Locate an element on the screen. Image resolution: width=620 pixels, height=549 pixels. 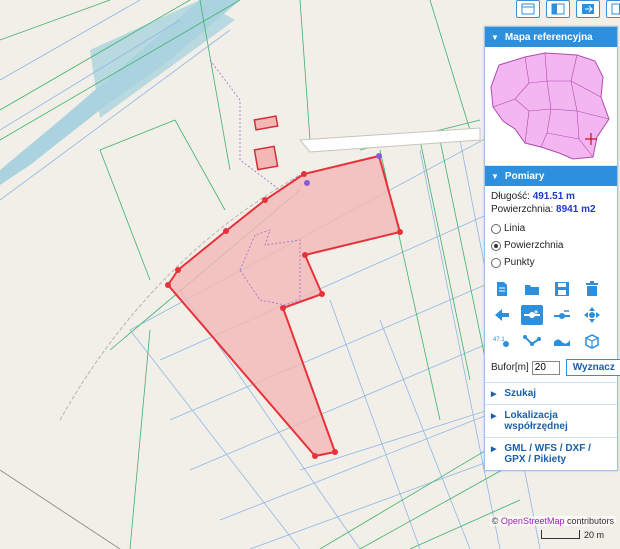
mode-radios: Linia Powierzchnia Punkty is located at coordinates (551, 247).